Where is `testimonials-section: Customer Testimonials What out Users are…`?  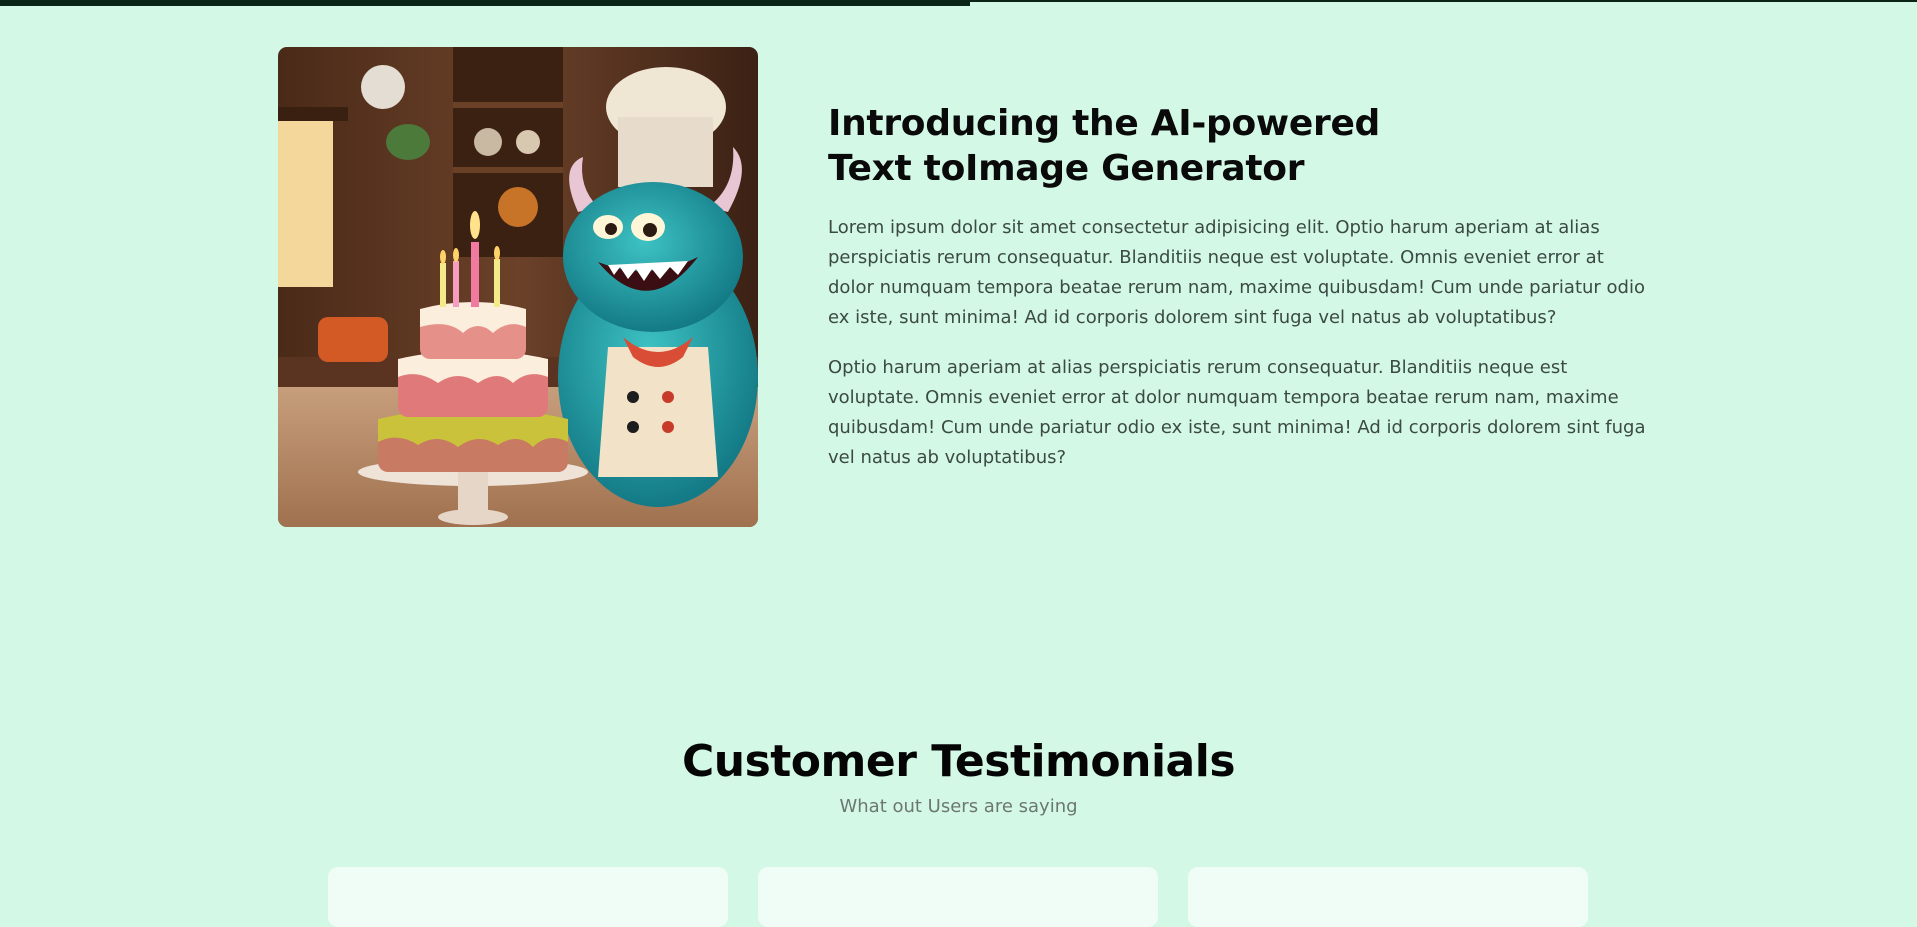
testimonials-section: Customer Testimonials What out Users are… is located at coordinates (958, 777).